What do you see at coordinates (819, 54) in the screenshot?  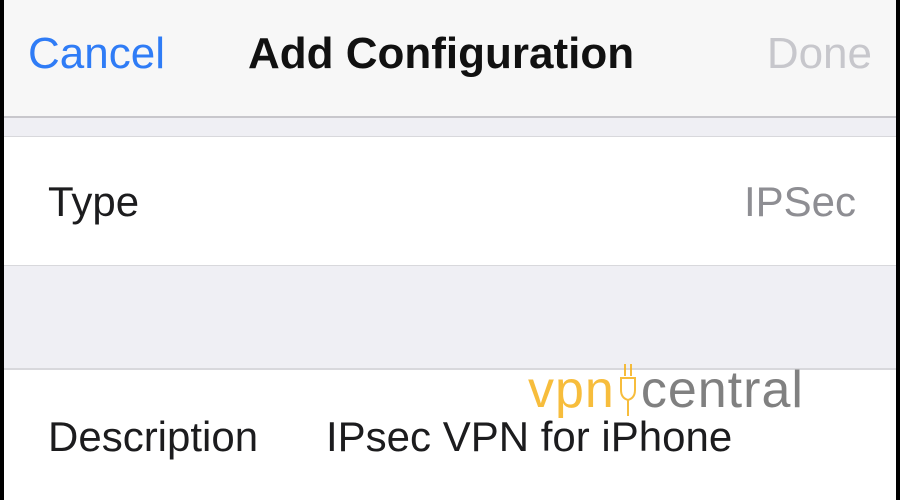 I see `done-button: Done` at bounding box center [819, 54].